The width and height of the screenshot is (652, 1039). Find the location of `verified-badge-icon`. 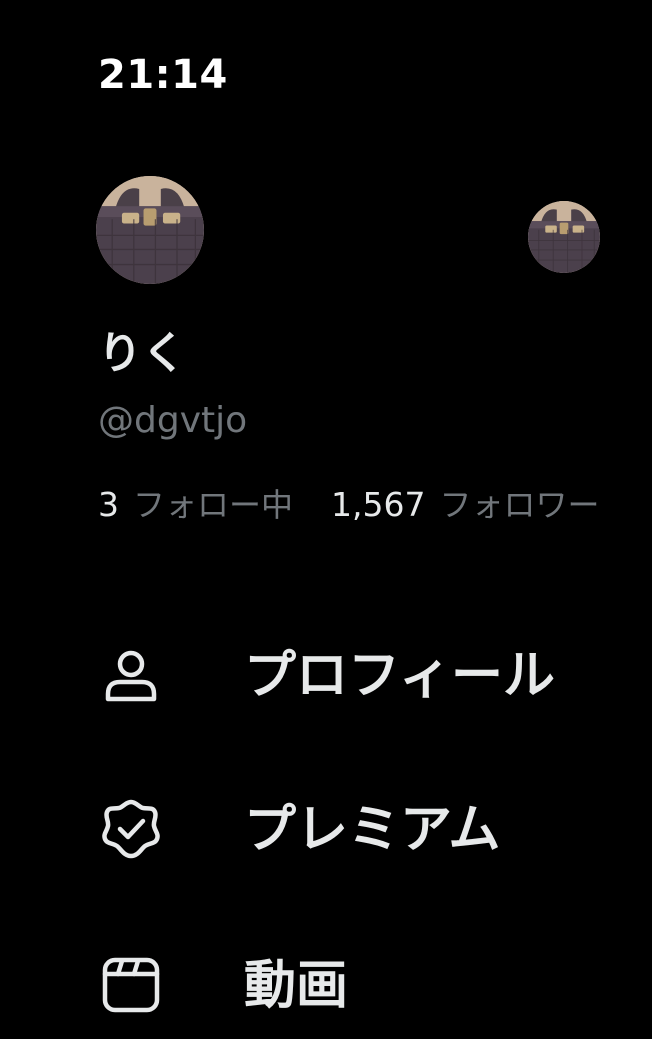

verified-badge-icon is located at coordinates (131, 829).